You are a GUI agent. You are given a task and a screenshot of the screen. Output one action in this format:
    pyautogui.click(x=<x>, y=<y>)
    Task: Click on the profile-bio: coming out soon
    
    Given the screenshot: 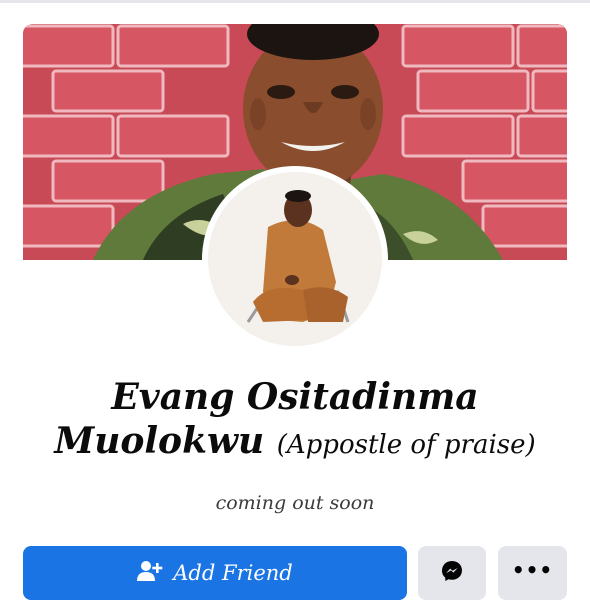 What is the action you would take?
    pyautogui.click(x=295, y=503)
    